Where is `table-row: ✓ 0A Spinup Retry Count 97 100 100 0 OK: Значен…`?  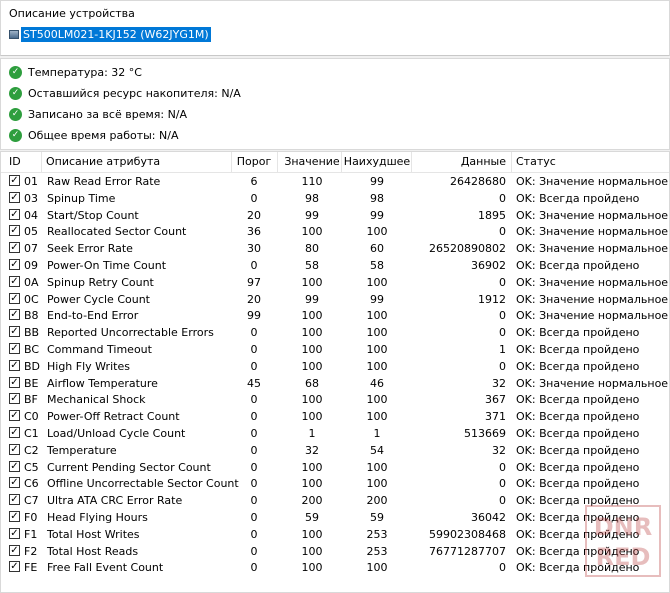
table-row: ✓ 0A Spinup Retry Count 97 100 100 0 OK: Значен… is located at coordinates (335, 282).